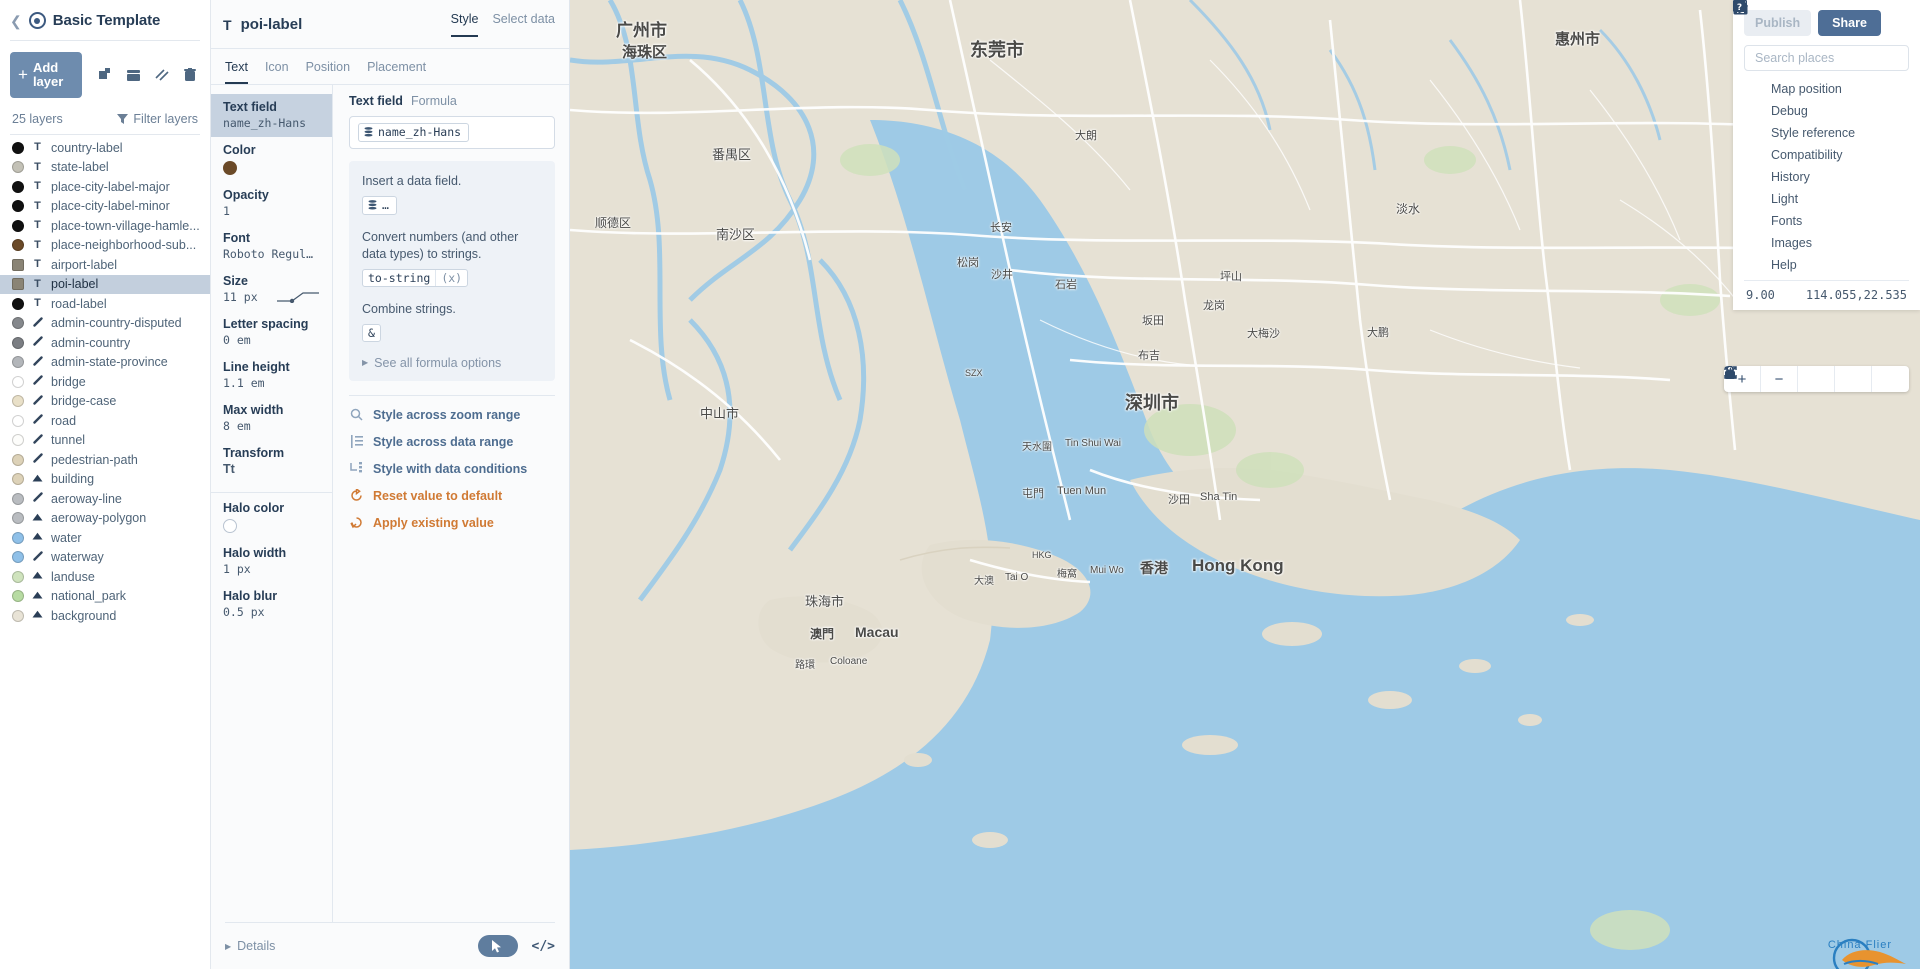 The width and height of the screenshot is (1920, 969). I want to click on tab-placement: Placement, so click(396, 72).